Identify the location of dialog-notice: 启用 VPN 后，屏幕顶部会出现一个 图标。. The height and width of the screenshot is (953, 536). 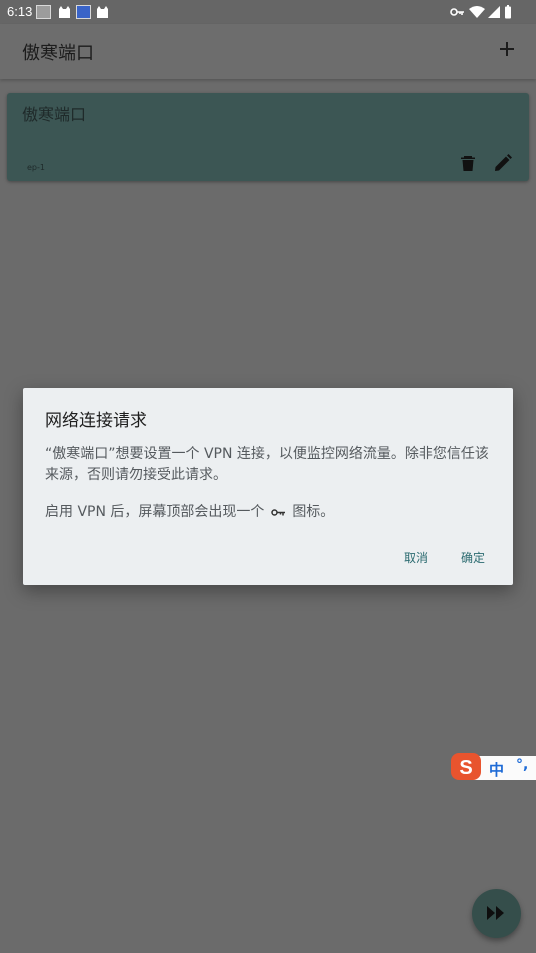
(271, 512).